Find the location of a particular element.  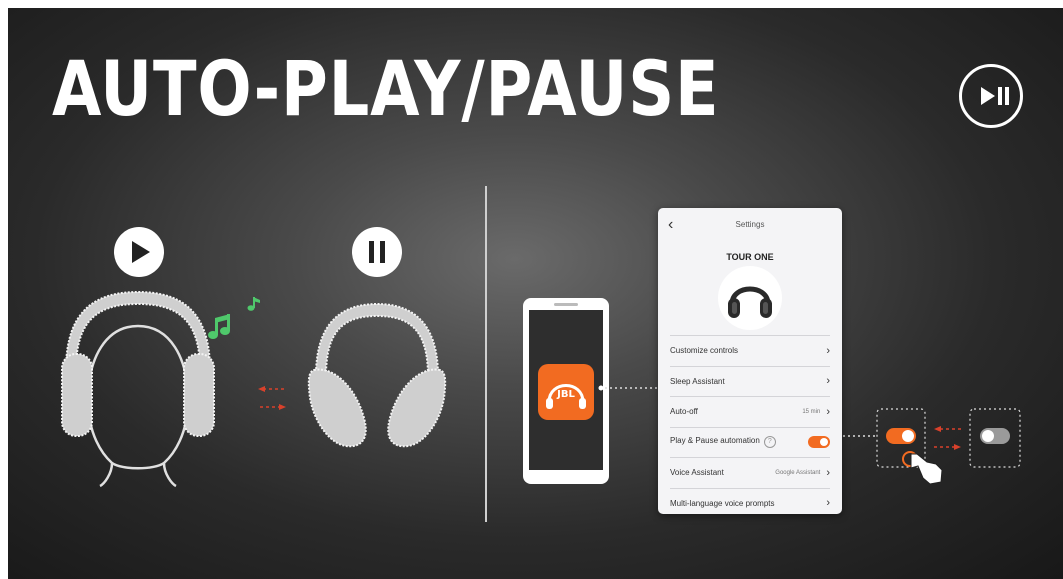

settings-header: Settings is located at coordinates (750, 224).